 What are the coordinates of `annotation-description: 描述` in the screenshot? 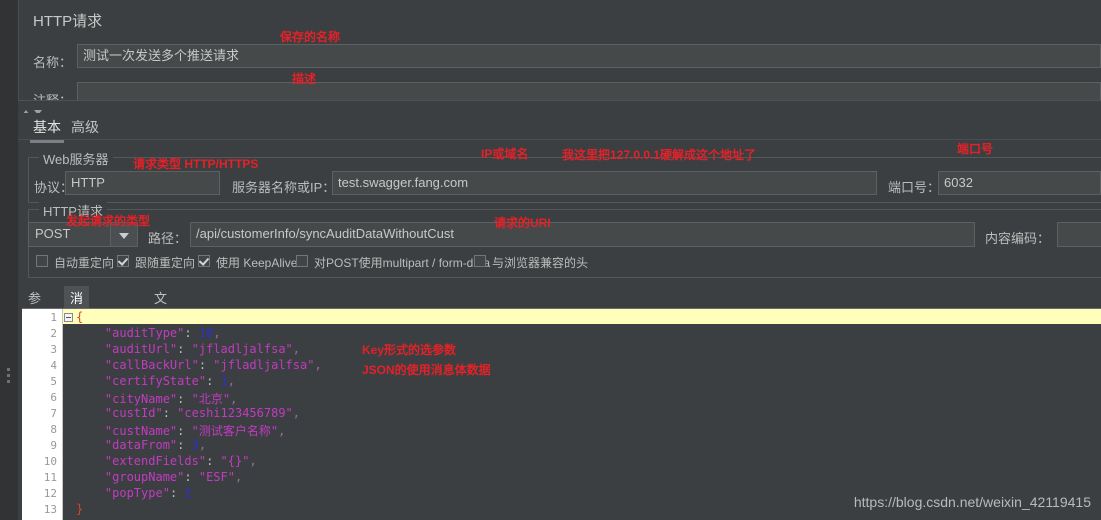 It's located at (304, 79).